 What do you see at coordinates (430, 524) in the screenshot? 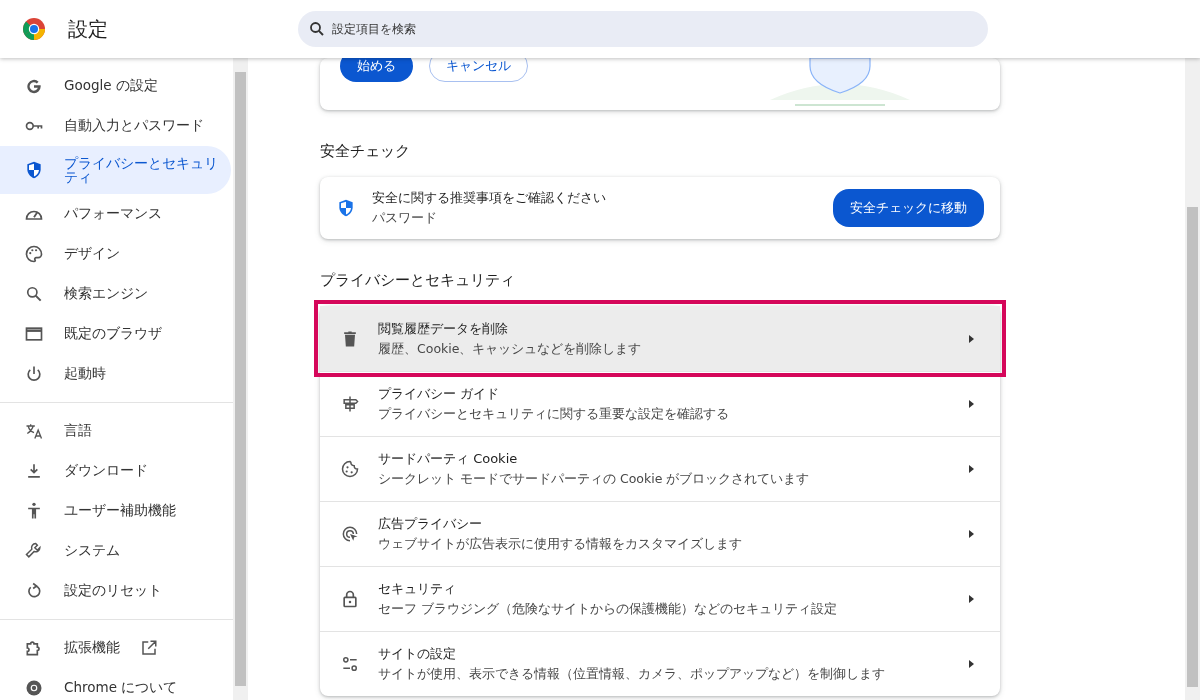
I see `row-title: 広告プライバシー` at bounding box center [430, 524].